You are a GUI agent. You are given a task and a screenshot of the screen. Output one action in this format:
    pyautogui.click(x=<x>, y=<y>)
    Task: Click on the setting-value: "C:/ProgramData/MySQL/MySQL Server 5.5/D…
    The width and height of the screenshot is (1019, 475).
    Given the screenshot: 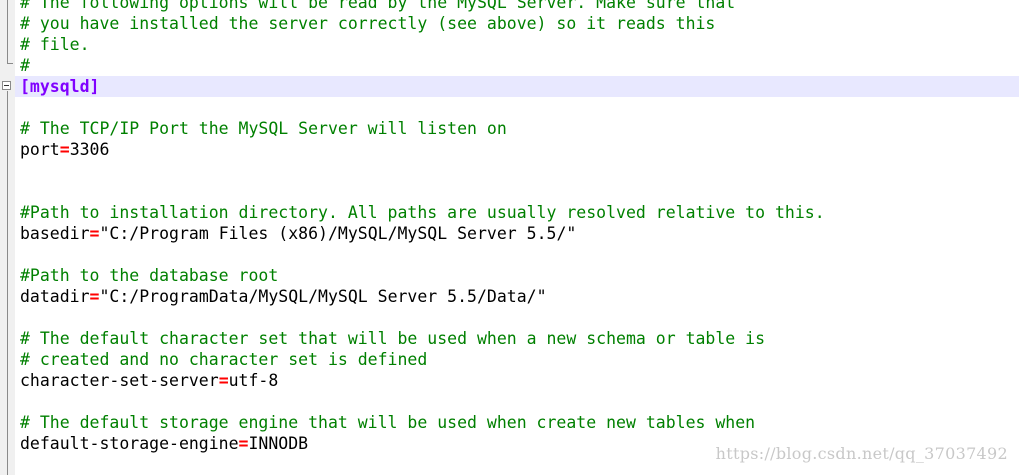 What is the action you would take?
    pyautogui.click(x=323, y=296)
    